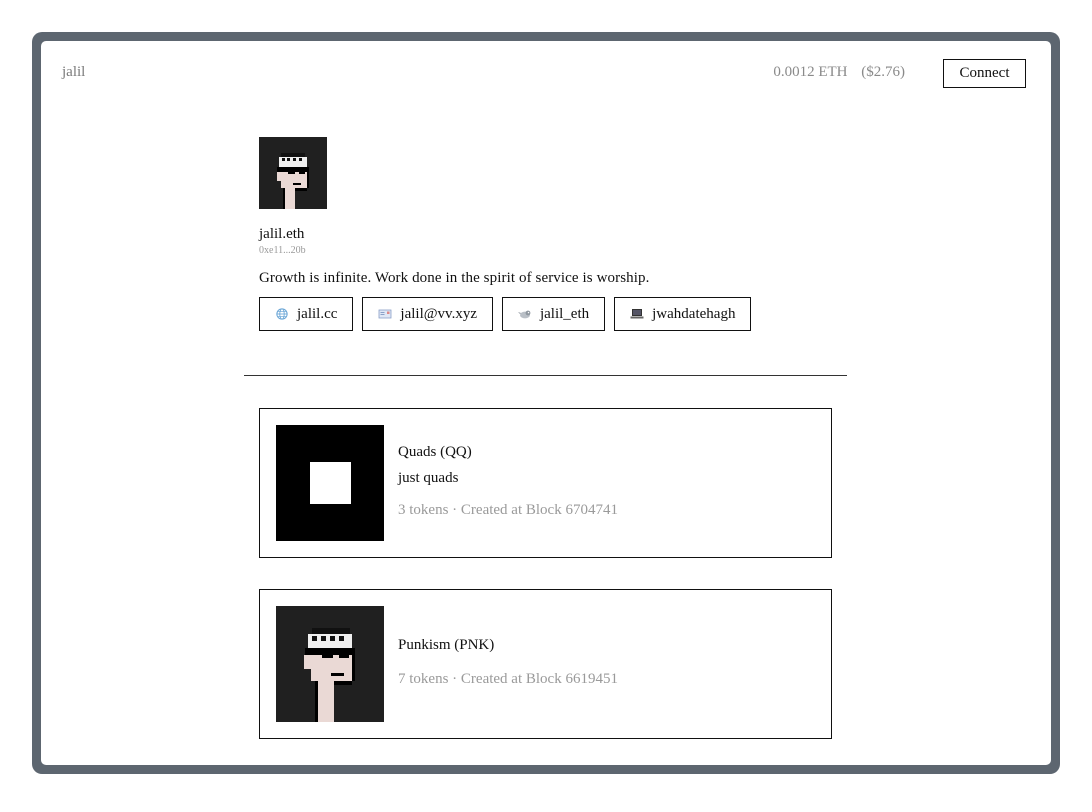 Image resolution: width=1092 pixels, height=812 pixels. I want to click on website-link: jalil.cc, so click(306, 314).